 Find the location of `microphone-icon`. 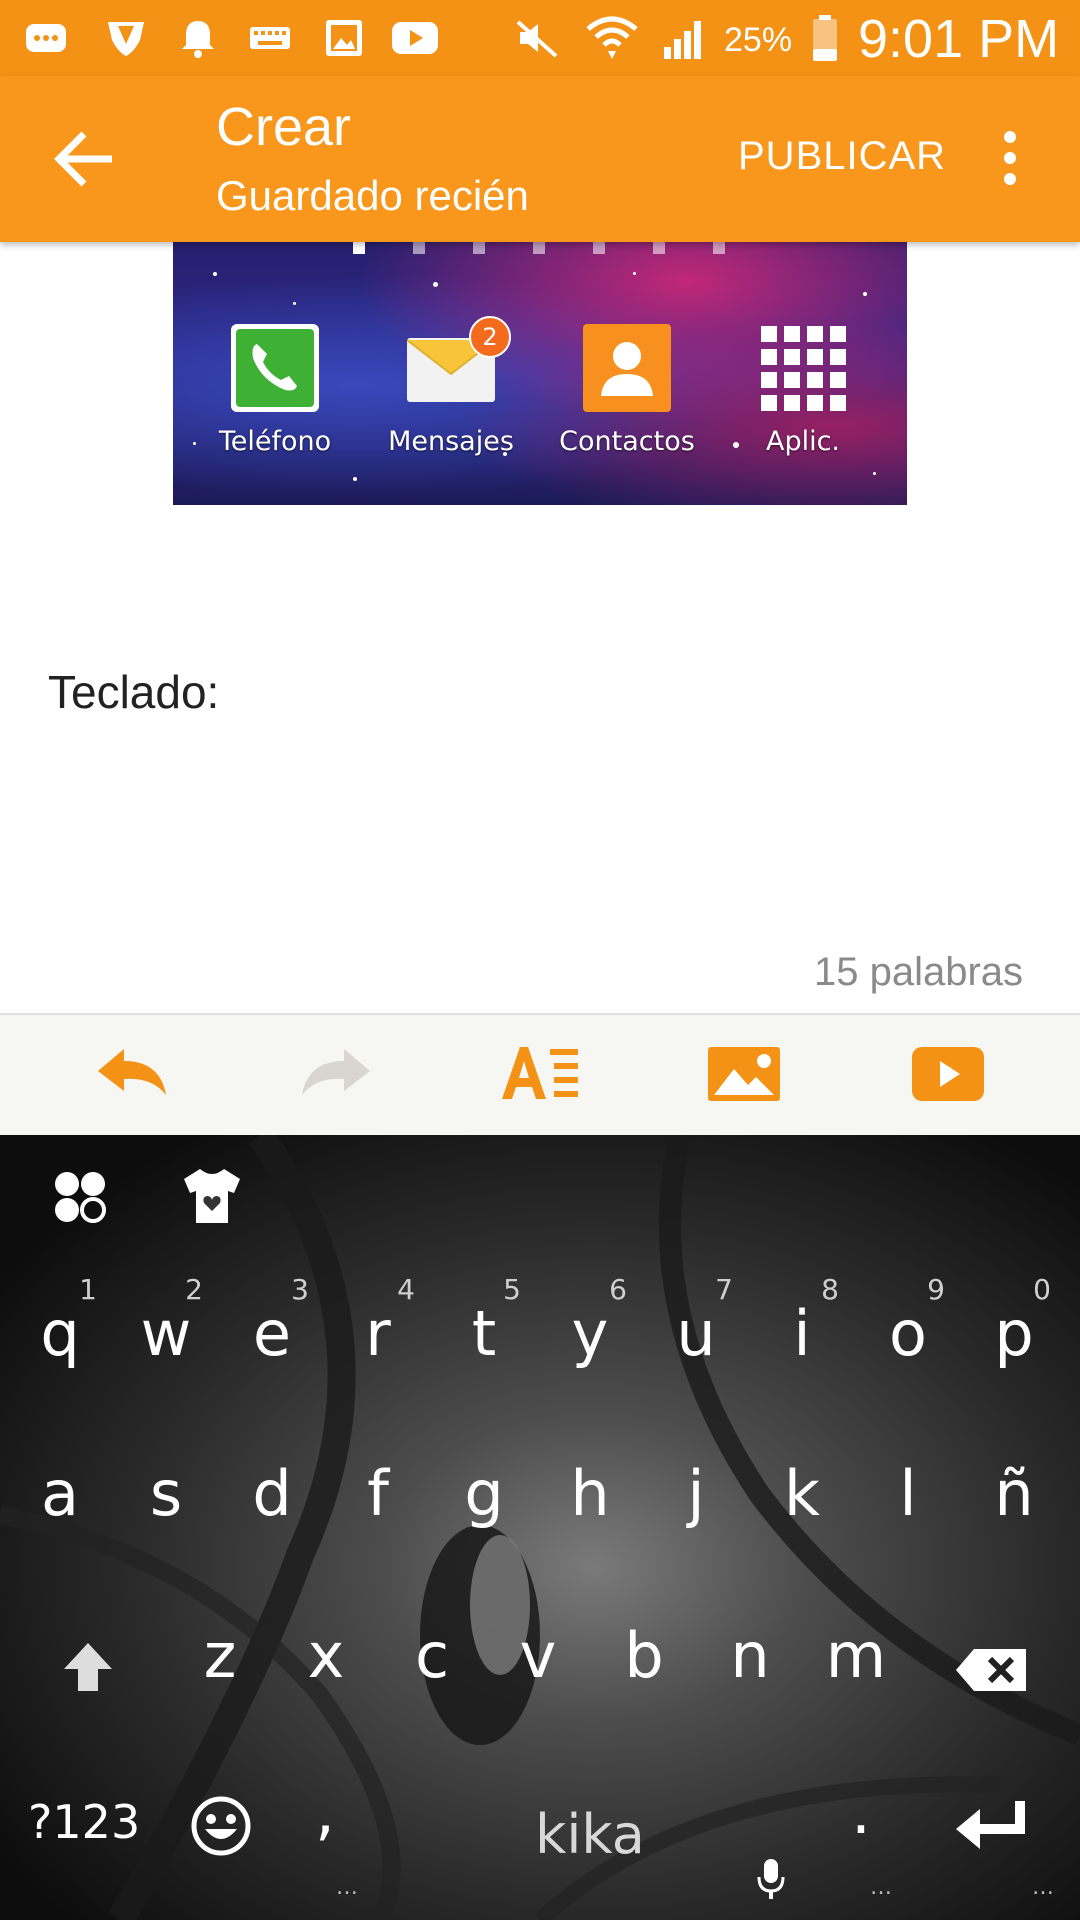

microphone-icon is located at coordinates (771, 1879).